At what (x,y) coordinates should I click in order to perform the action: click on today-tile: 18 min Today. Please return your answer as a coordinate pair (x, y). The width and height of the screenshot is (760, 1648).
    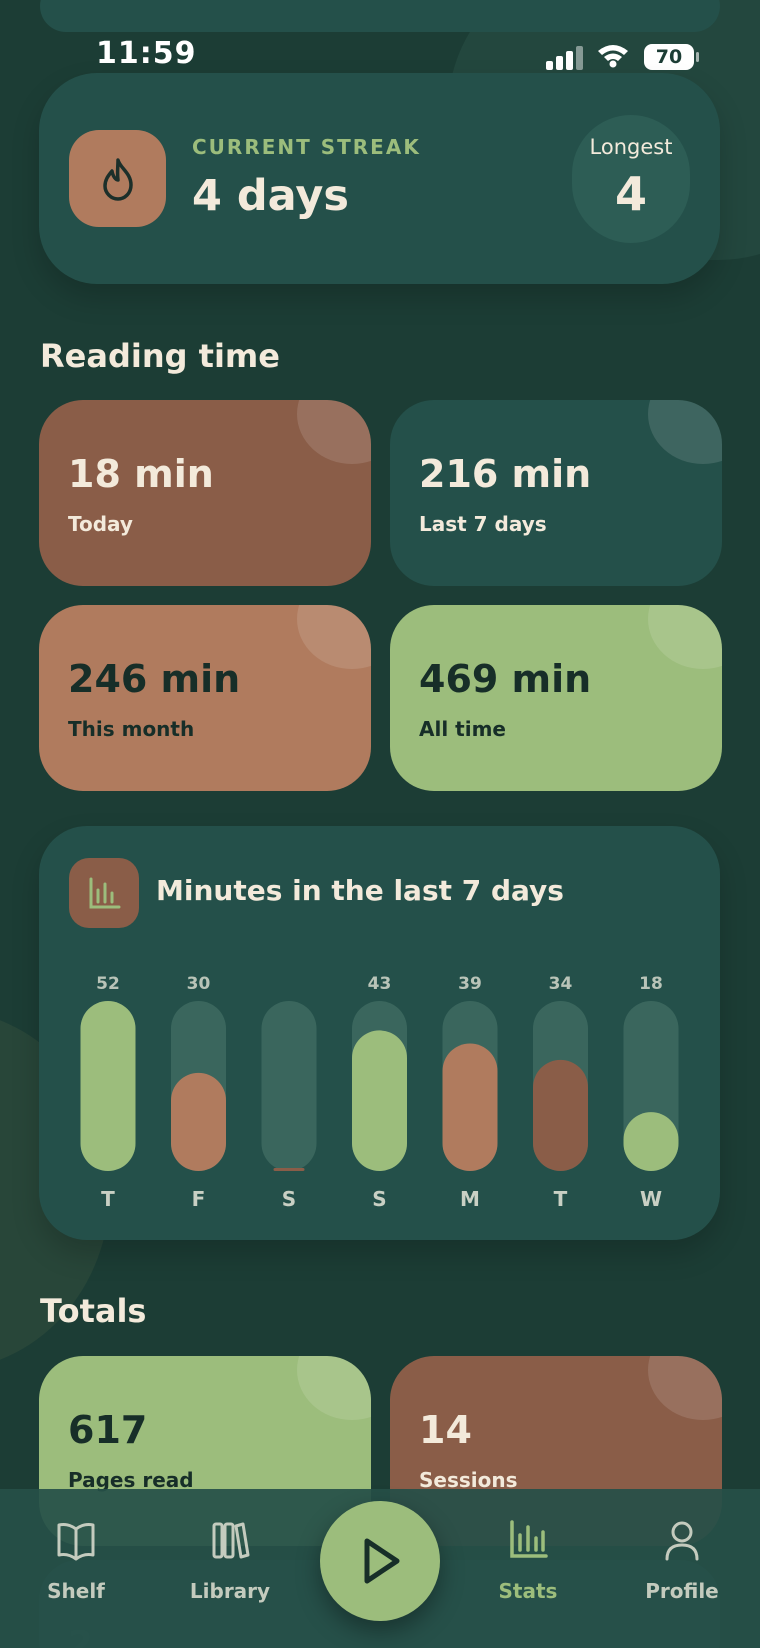
    Looking at the image, I should click on (205, 493).